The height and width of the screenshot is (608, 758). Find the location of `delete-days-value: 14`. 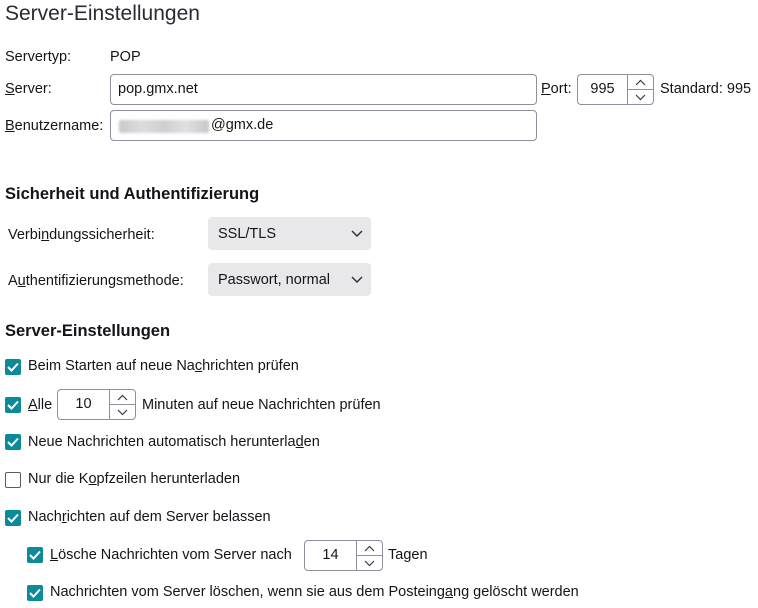

delete-days-value: 14 is located at coordinates (330, 555).